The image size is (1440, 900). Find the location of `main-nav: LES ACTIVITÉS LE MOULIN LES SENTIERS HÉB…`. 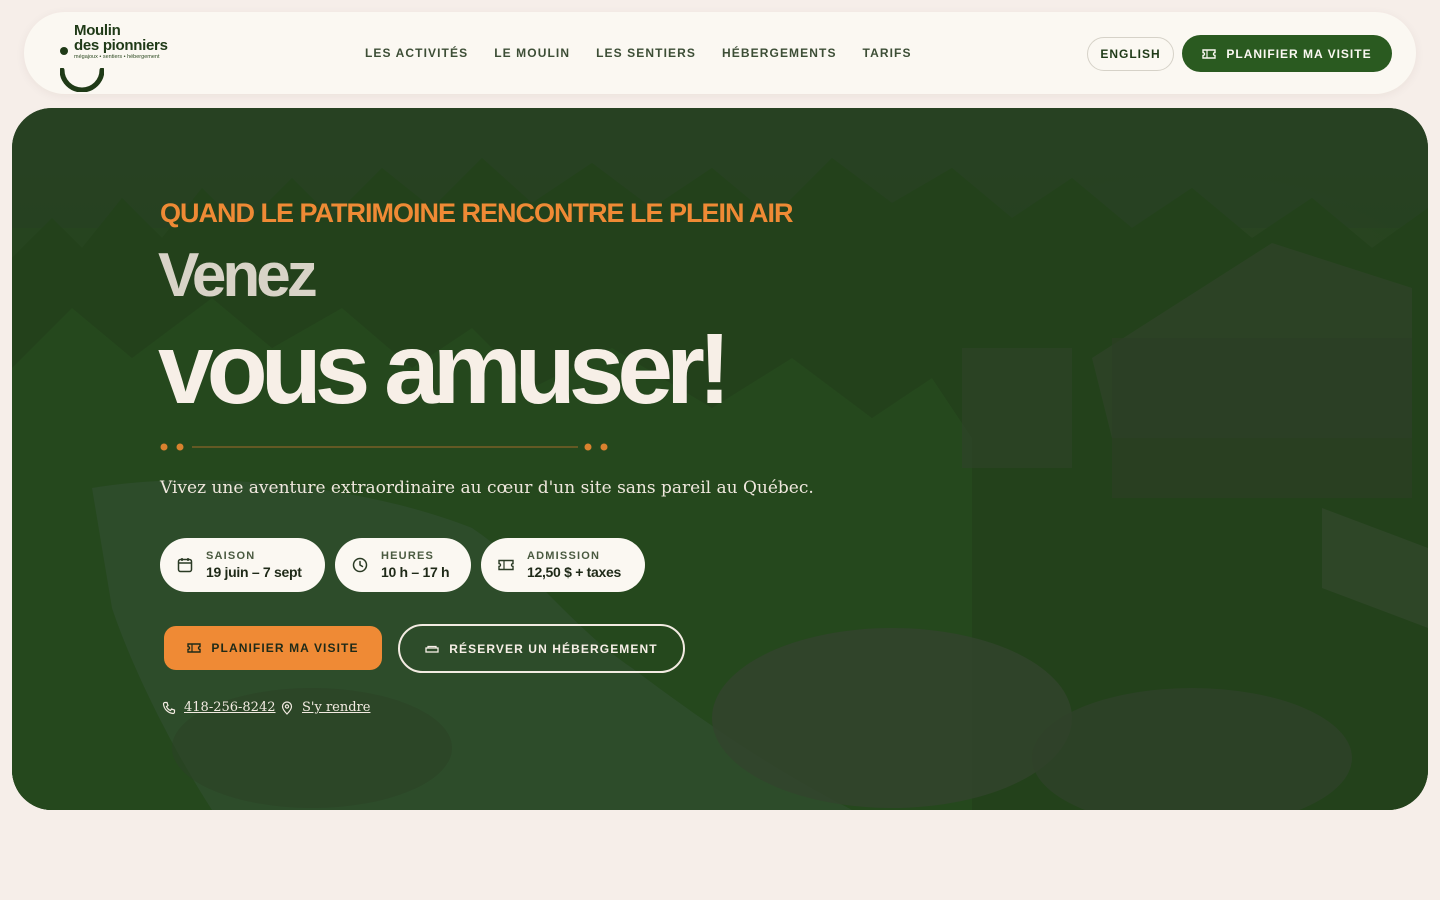

main-nav: LES ACTIVITÉS LE MOULIN LES SENTIERS HÉB… is located at coordinates (651, 53).